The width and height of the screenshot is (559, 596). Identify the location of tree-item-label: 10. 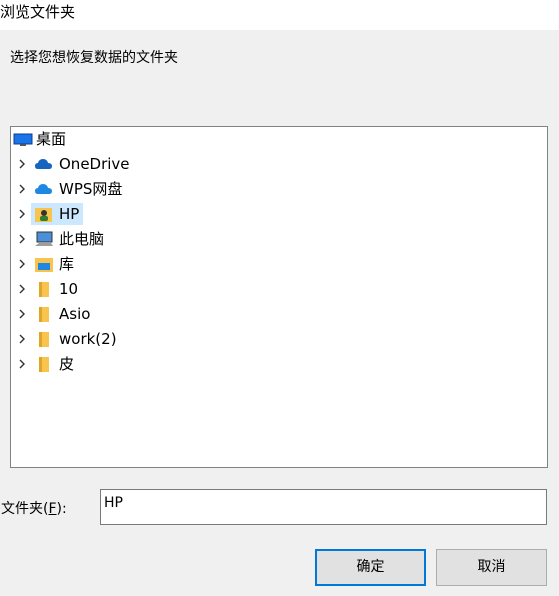
(69, 289).